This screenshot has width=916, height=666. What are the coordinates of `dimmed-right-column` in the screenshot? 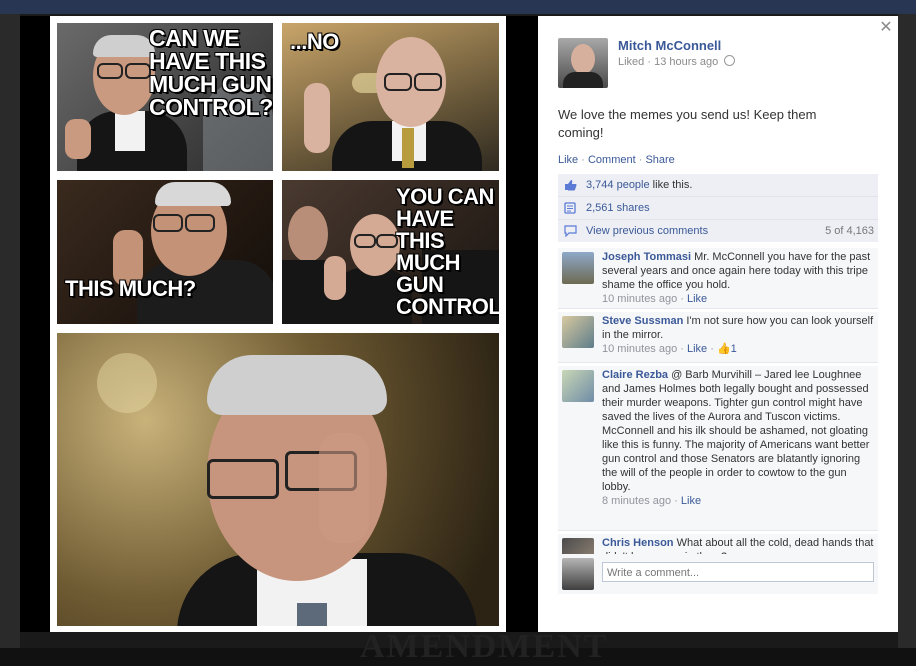 It's located at (907, 331).